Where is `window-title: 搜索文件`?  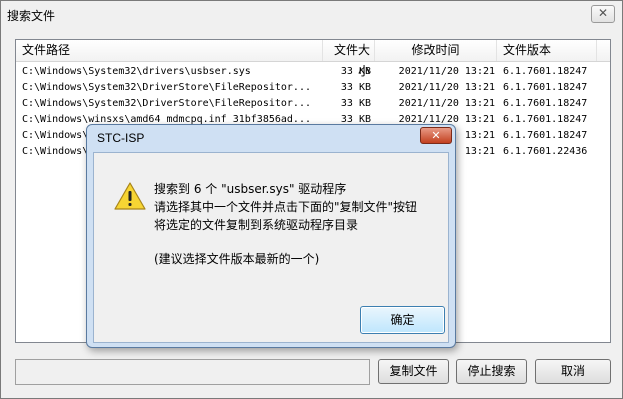 window-title: 搜索文件 is located at coordinates (31, 16).